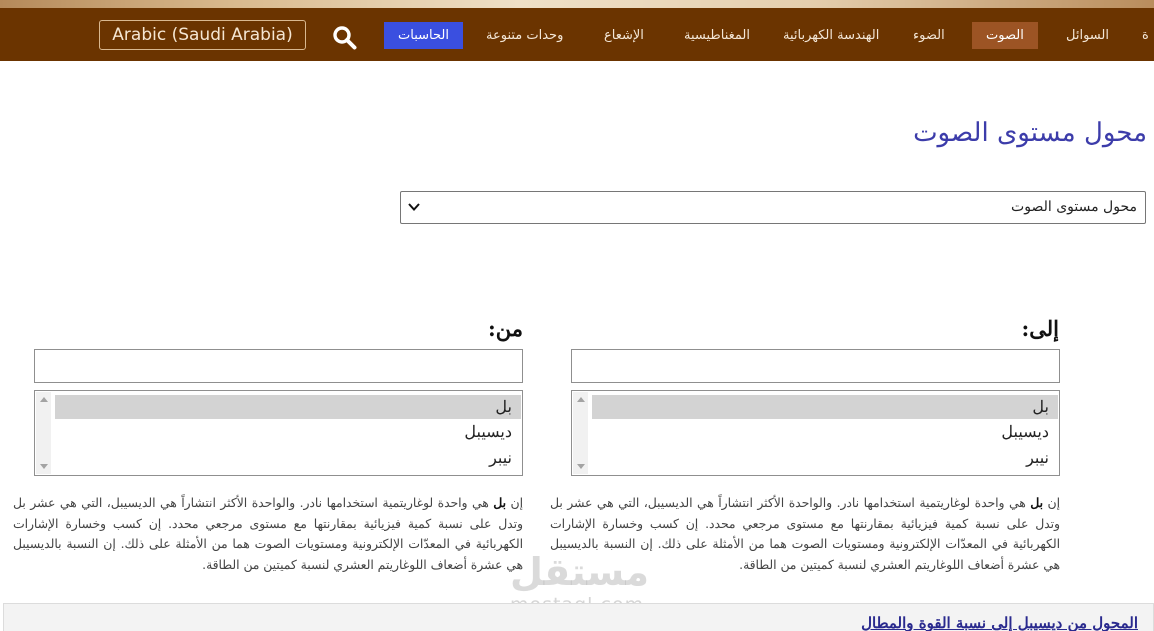 This screenshot has width=1154, height=631. I want to click on nav-item-radiation: الإشعاع, so click(624, 35).